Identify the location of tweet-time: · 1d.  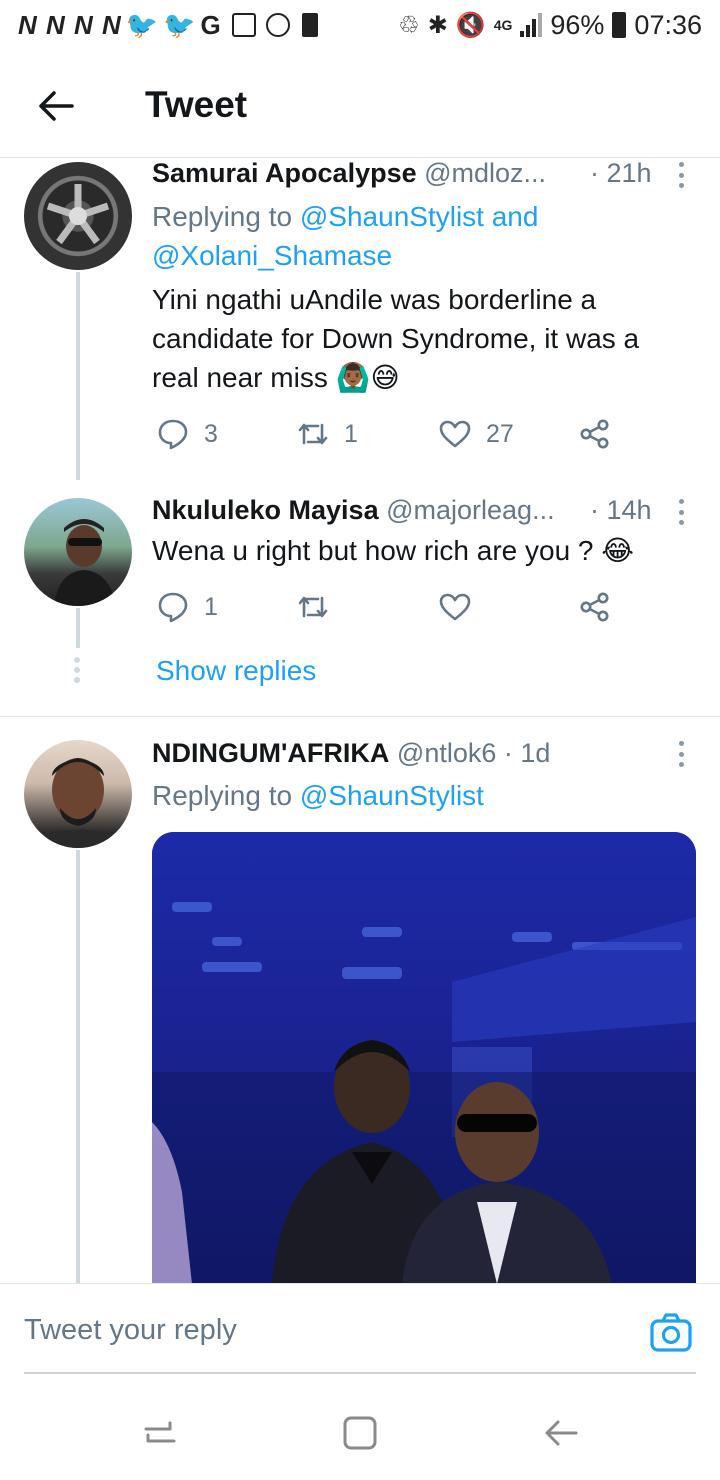
(527, 753).